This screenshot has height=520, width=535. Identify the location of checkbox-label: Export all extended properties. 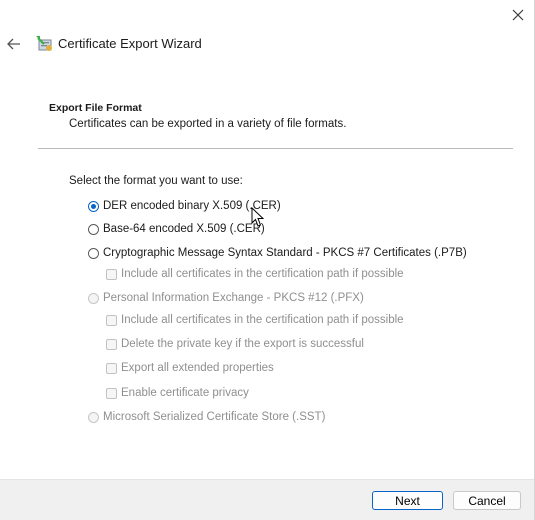
(197, 368).